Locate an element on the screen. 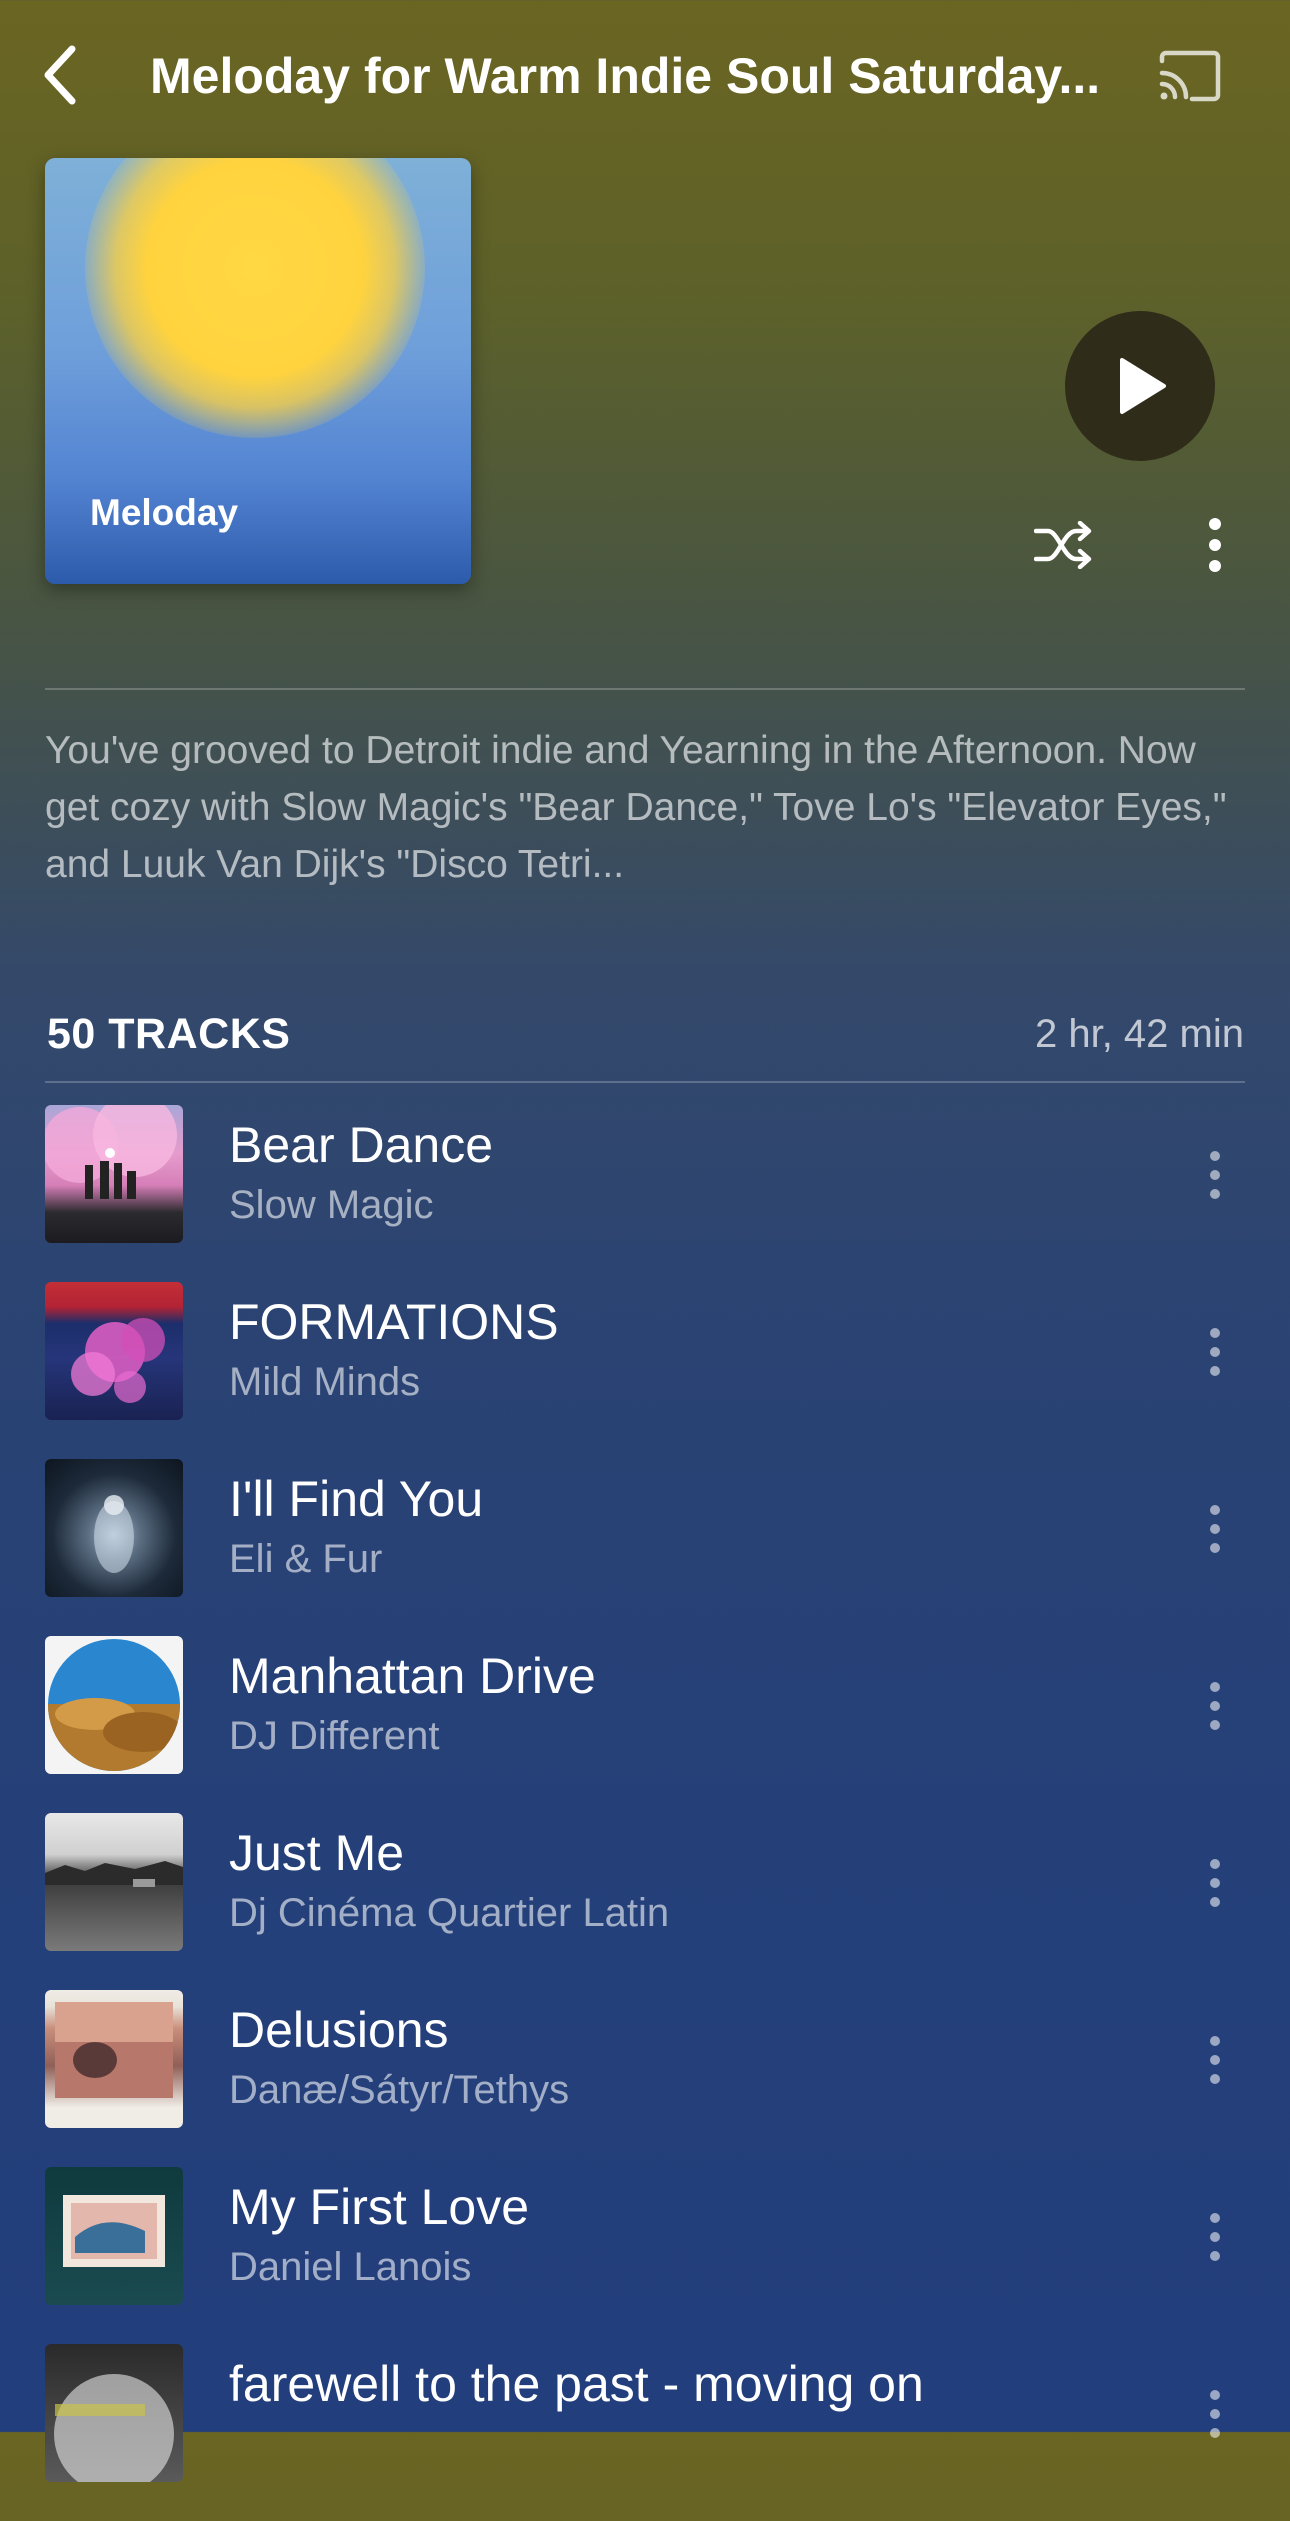  track-title: Delusions is located at coordinates (339, 2030).